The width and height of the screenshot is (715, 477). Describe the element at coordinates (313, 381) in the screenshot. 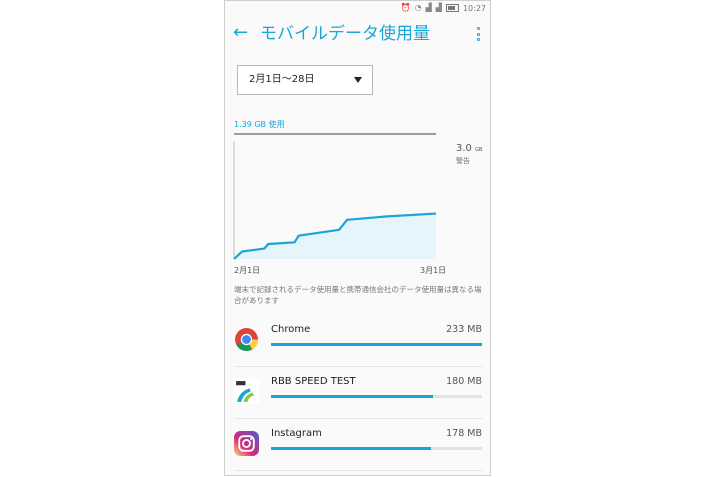

I see `app-name: RBB SPEED TEST` at that location.